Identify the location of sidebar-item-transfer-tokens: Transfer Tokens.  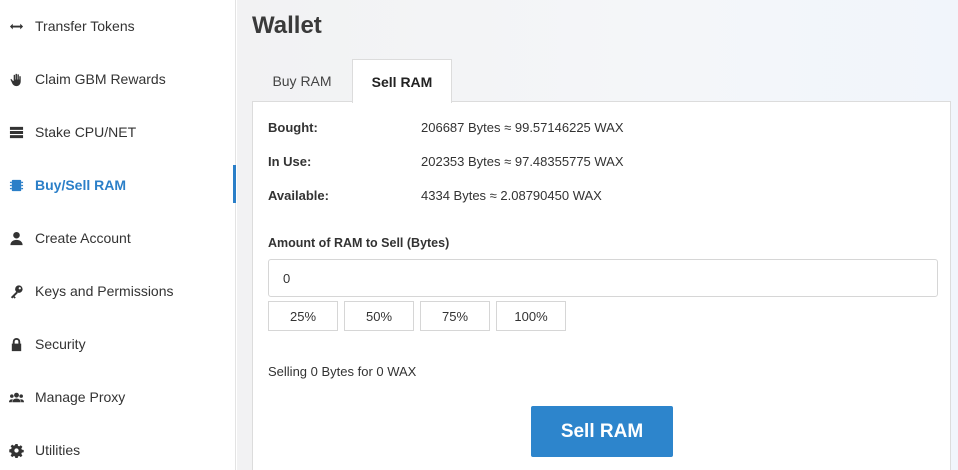
(118, 26).